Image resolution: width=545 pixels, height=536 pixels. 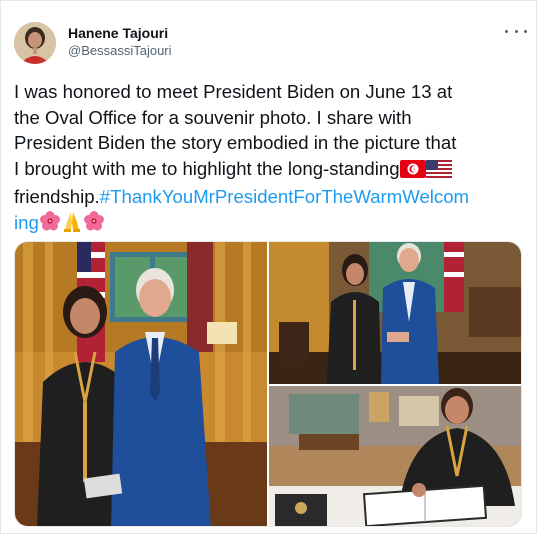 What do you see at coordinates (284, 196) in the screenshot?
I see `hashtag-link: #ThankYouMrPresidentForTheWarmWelcom` at bounding box center [284, 196].